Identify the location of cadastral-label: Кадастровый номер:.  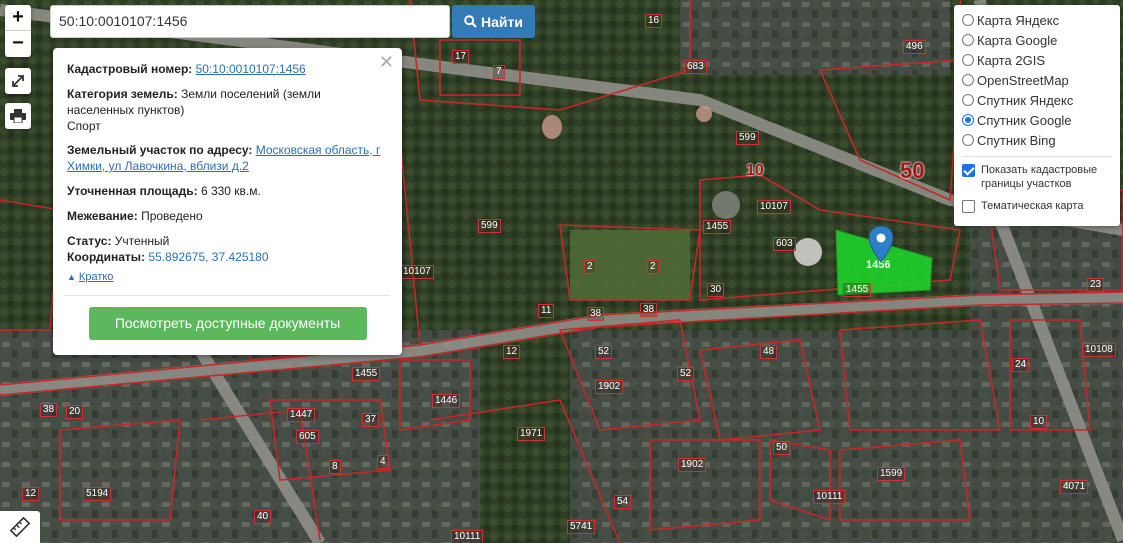
(130, 69).